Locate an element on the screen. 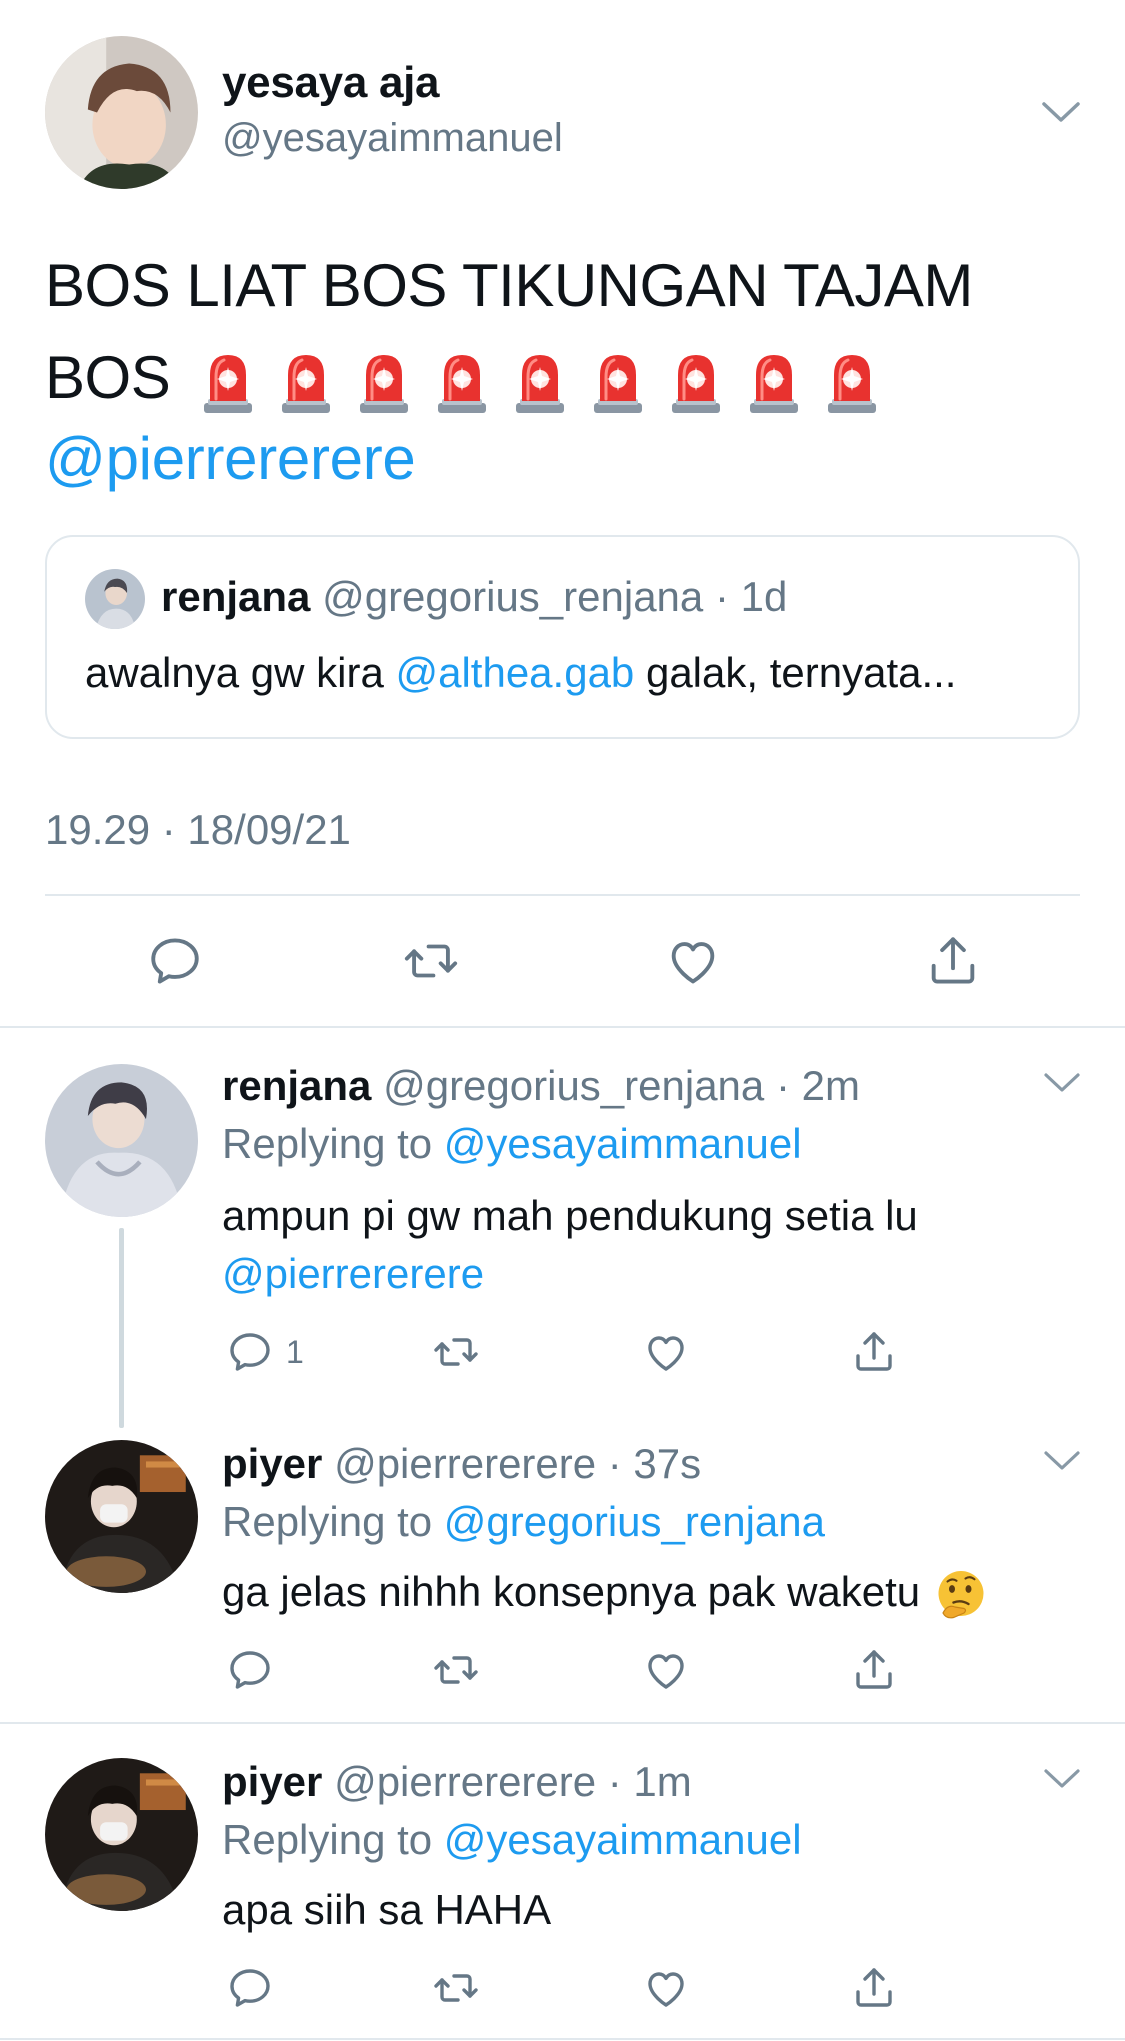 The height and width of the screenshot is (2041, 1125). reply-header: piyer @pierrererere · 37s is located at coordinates (461, 1464).